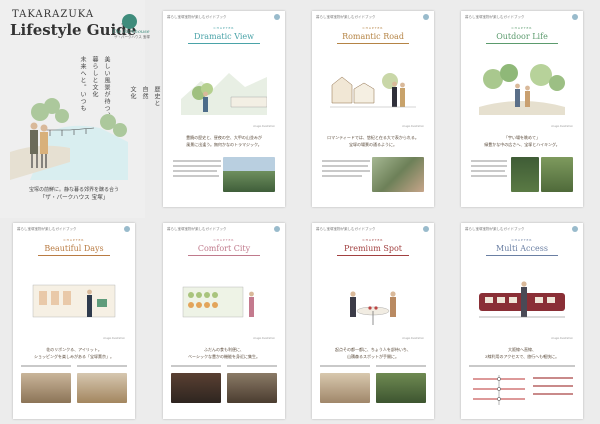 This screenshot has width=600, height=424. What do you see at coordinates (373, 353) in the screenshot?
I see `page-blurb: 起点その都一都に、ちょう人を部待いち、 山積森るスポットが手開に。` at bounding box center [373, 353].